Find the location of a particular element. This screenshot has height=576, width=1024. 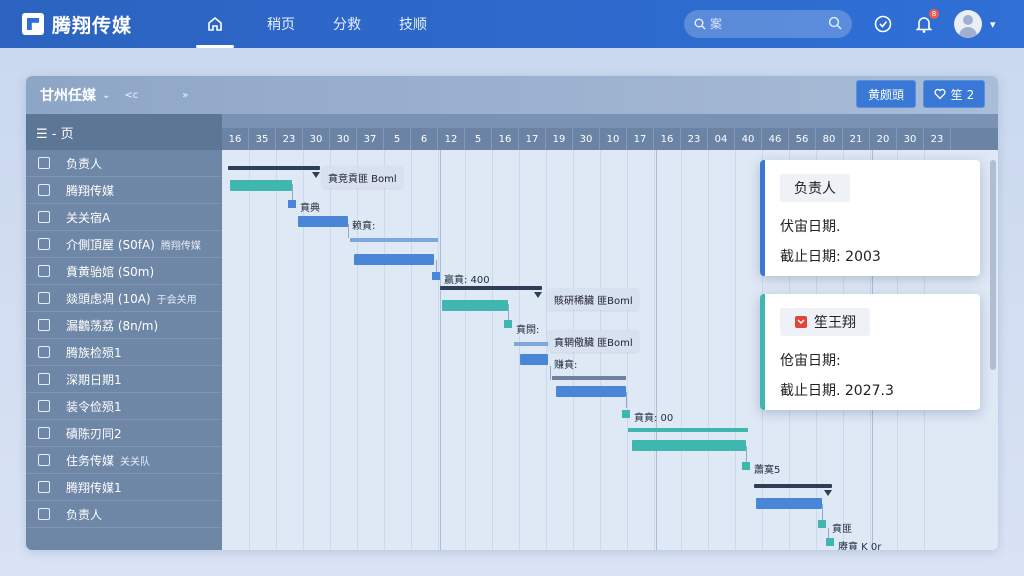

task-detail-card: 笙王翔 伧宙日期: 截止日期. 2027.3 is located at coordinates (870, 352).